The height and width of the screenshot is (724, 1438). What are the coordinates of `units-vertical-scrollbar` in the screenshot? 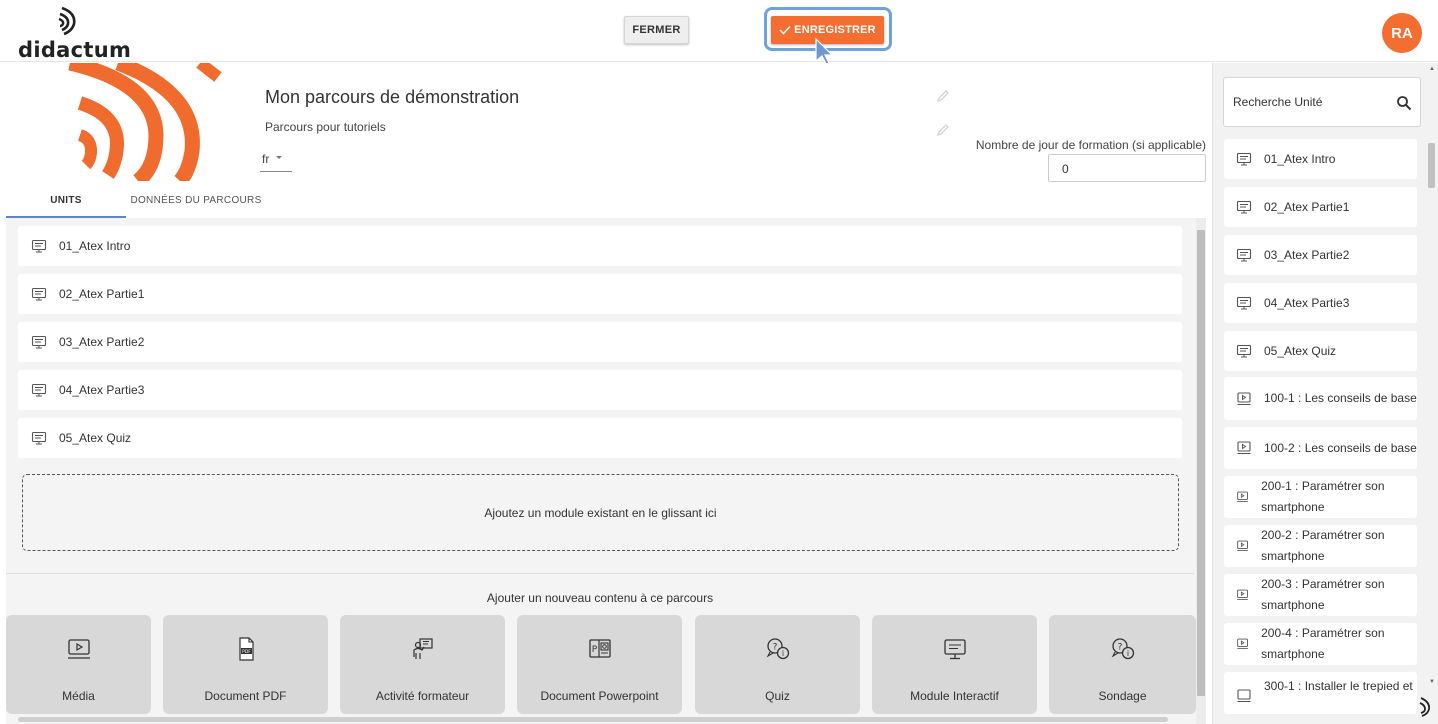 It's located at (1201, 471).